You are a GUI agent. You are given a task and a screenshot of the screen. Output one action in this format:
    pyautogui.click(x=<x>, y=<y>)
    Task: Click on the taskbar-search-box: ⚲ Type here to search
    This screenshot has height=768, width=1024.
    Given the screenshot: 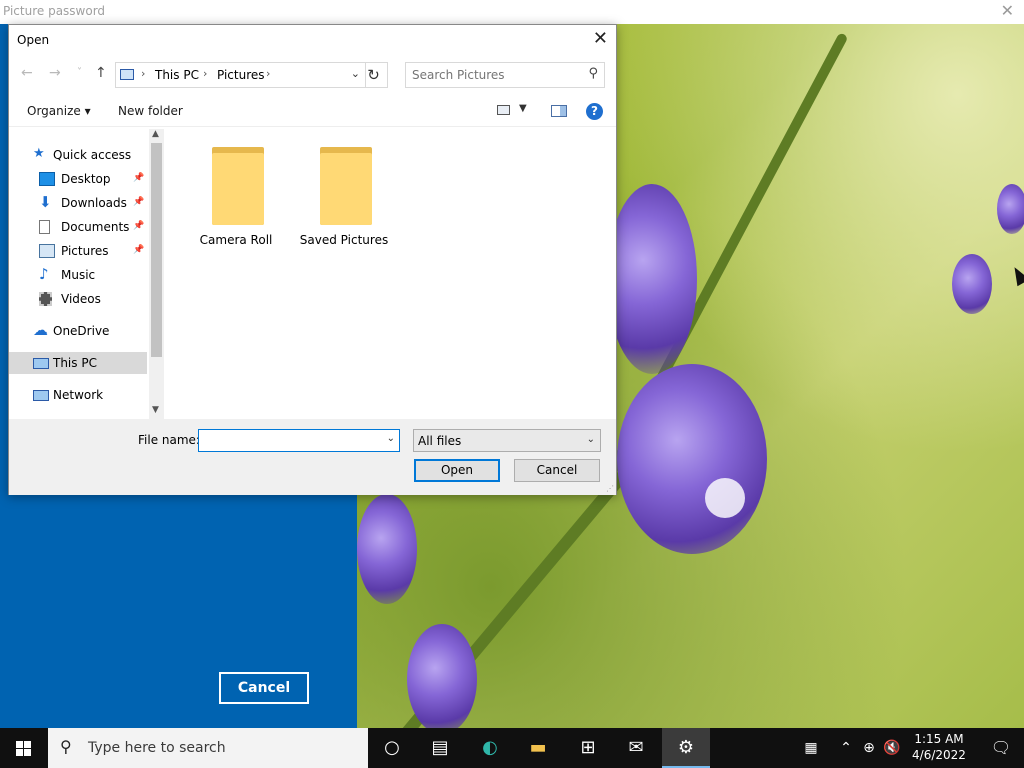 What is the action you would take?
    pyautogui.click(x=208, y=748)
    